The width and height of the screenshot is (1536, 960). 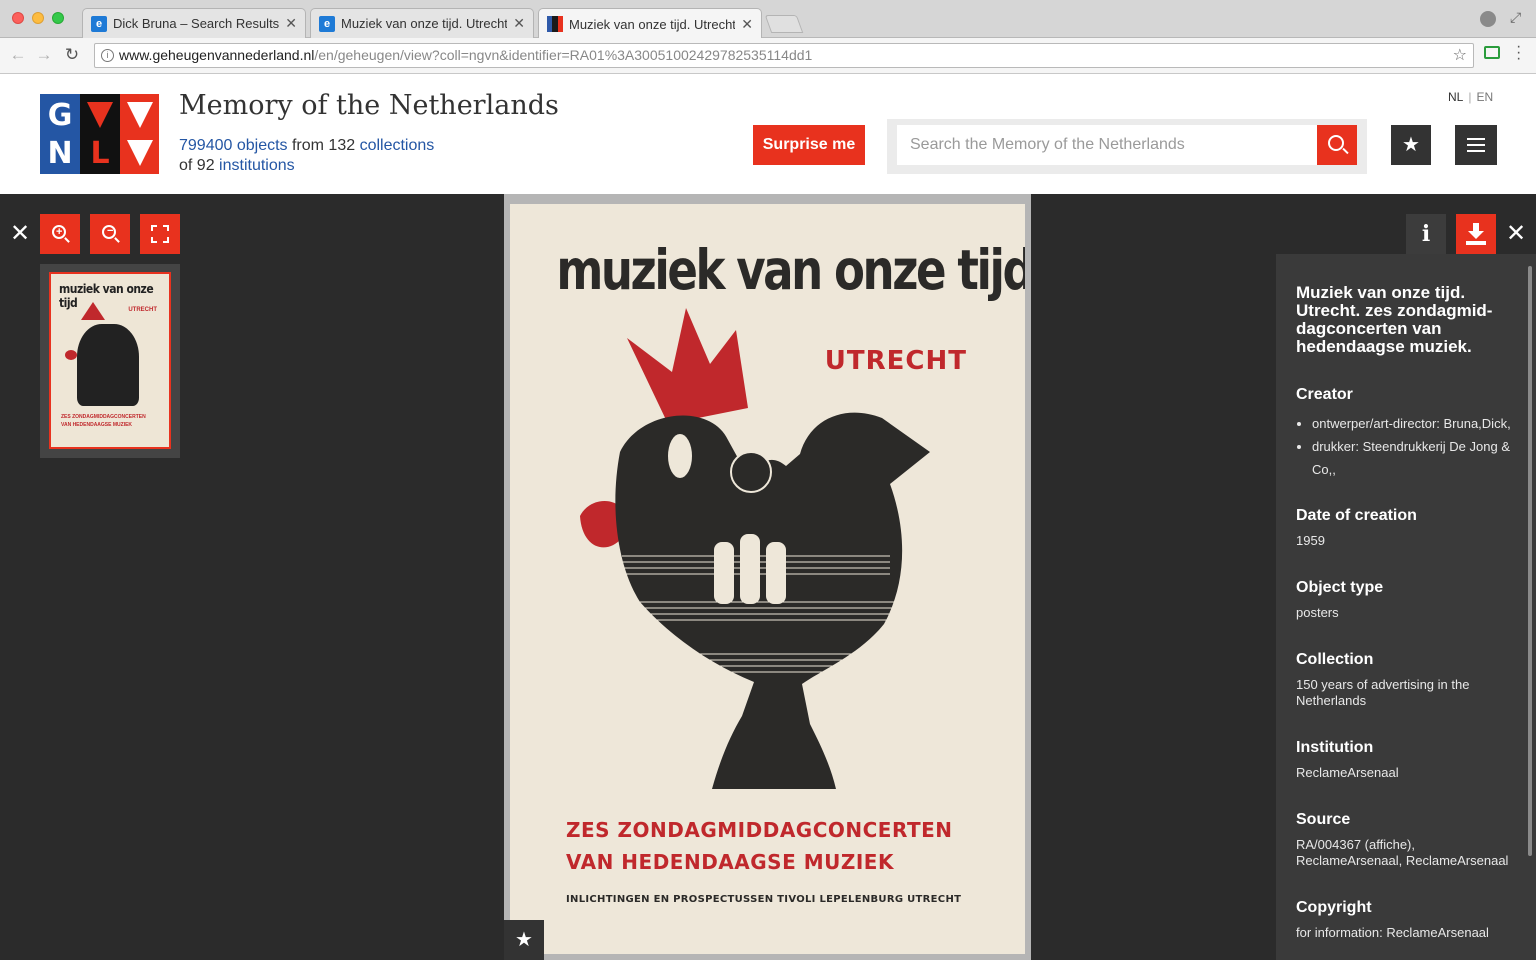 I want to click on copyright-value: for information: ReclameArsenaal, so click(x=1392, y=932).